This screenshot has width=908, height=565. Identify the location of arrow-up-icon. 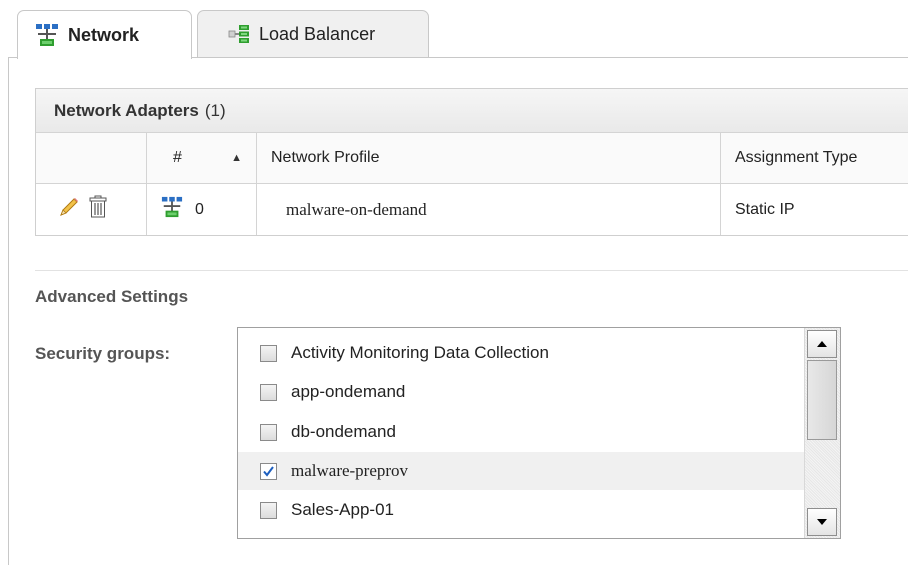
(822, 344).